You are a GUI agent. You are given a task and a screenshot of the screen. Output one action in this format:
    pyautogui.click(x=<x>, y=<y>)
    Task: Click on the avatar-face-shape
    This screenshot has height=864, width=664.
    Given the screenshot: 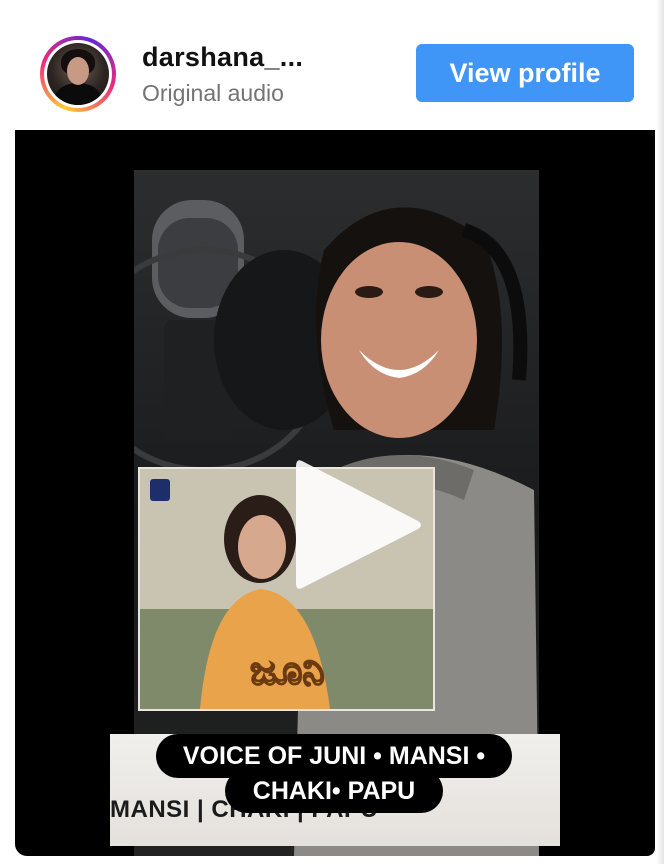 What is the action you would take?
    pyautogui.click(x=78, y=71)
    